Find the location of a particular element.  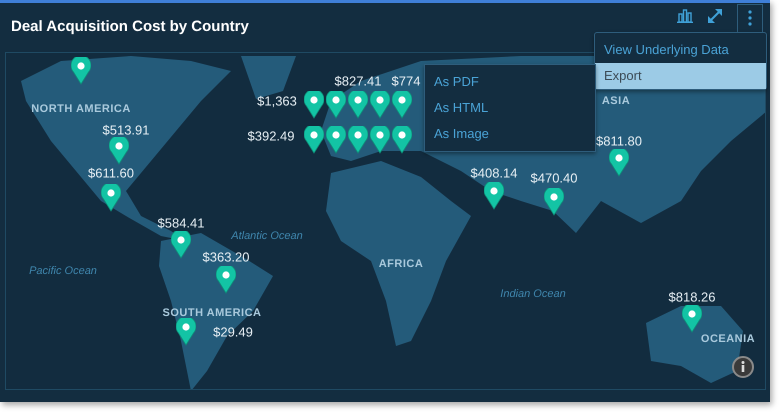

value-label: $827.41 is located at coordinates (358, 81).